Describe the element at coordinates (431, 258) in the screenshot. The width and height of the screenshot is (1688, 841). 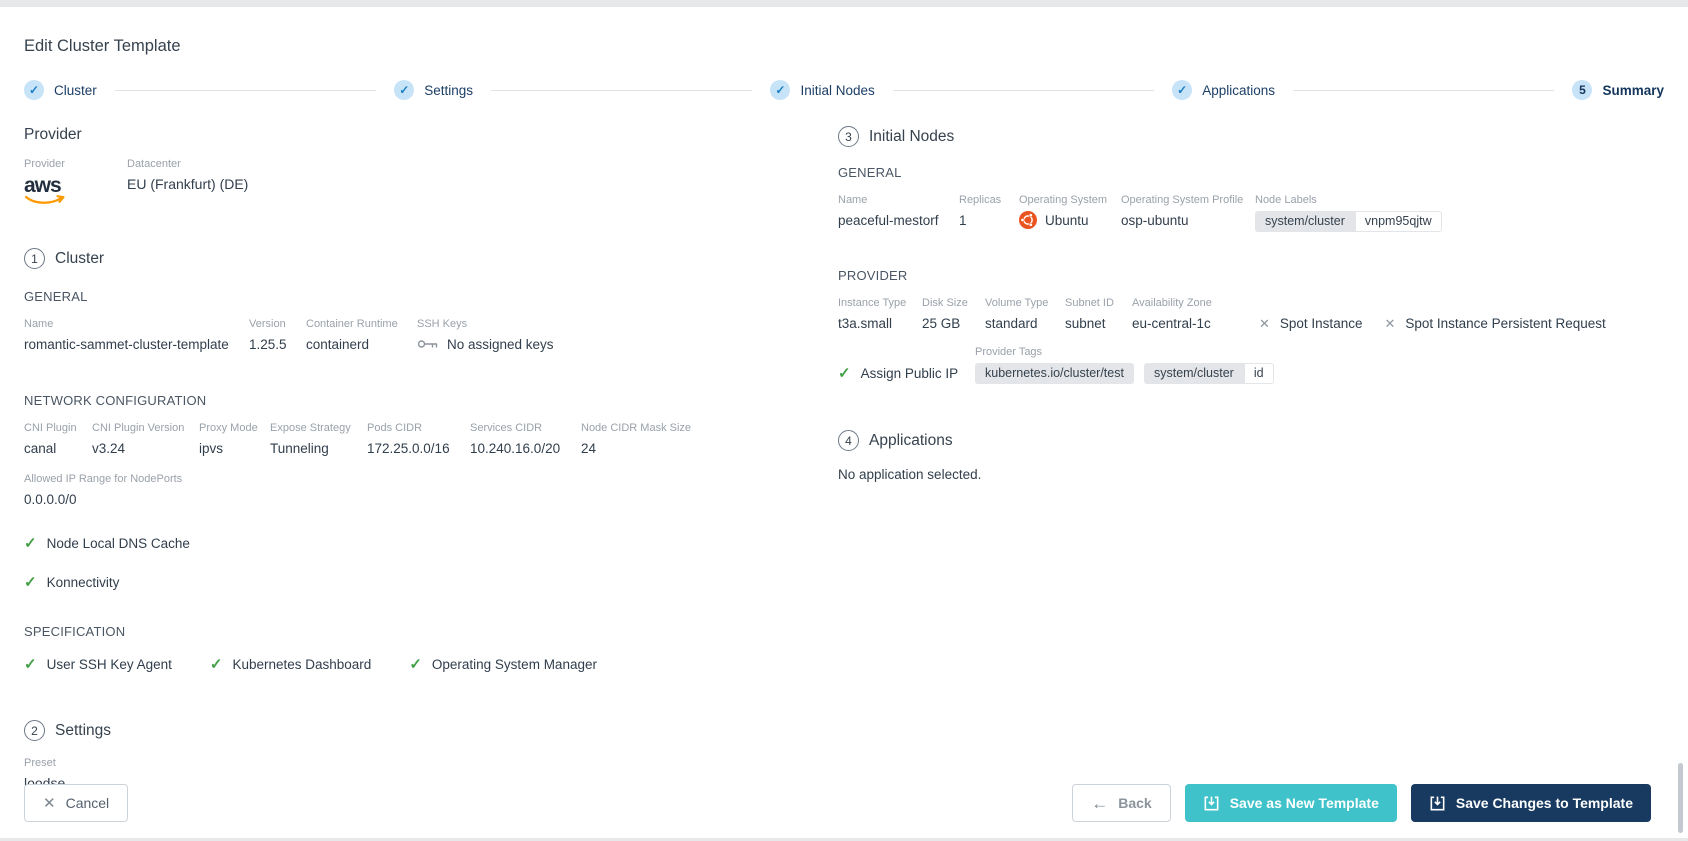
I see `section-cluster-header: 1 Cluster` at that location.